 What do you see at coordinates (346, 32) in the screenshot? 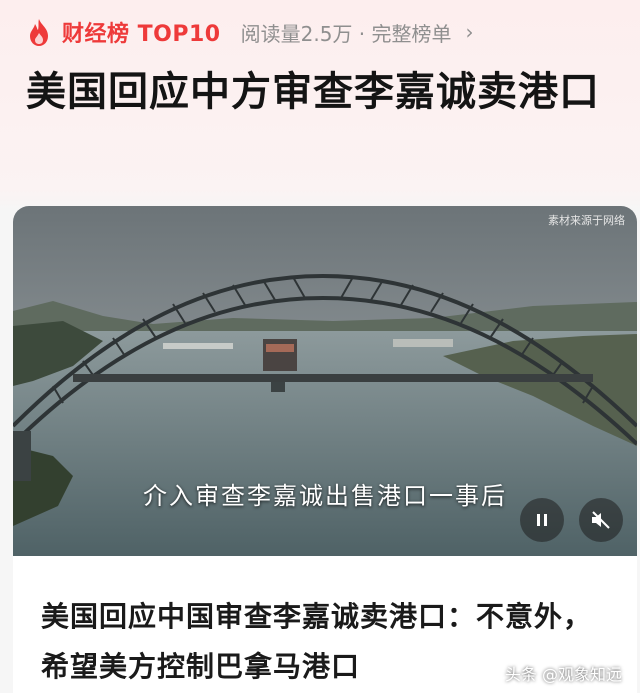
I see `read-count-link: 阅读量2.5万 · 完整榜单` at bounding box center [346, 32].